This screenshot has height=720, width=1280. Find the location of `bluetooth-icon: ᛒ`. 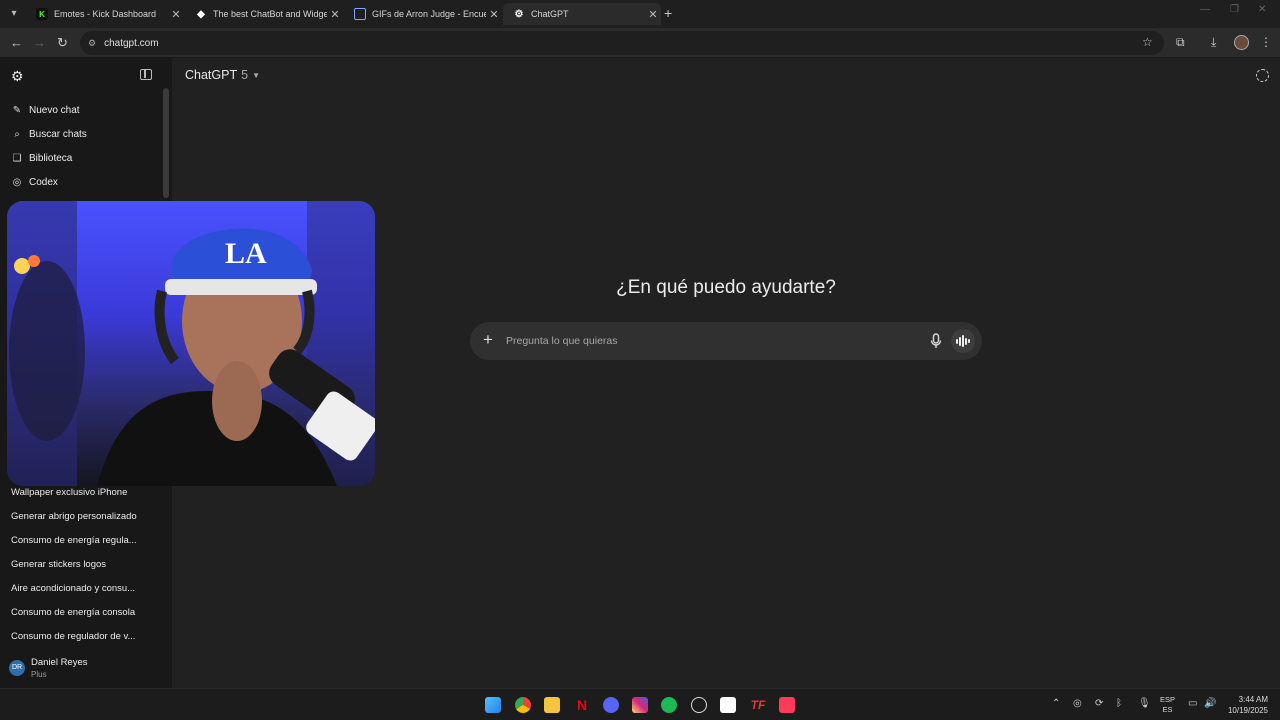

bluetooth-icon: ᛒ is located at coordinates (1119, 703).